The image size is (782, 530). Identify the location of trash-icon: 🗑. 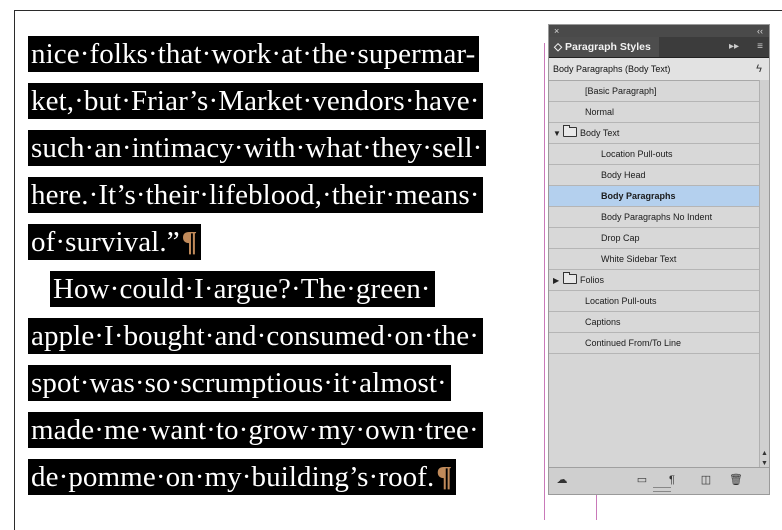
(736, 480).